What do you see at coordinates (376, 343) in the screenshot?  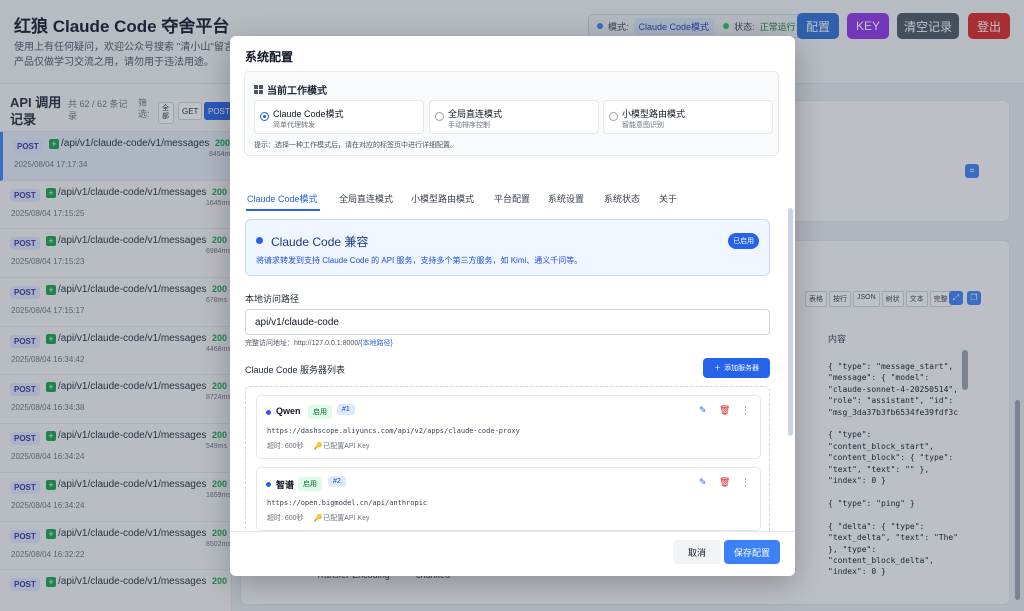 I see `full-address-placeholder: {本地路径}` at bounding box center [376, 343].